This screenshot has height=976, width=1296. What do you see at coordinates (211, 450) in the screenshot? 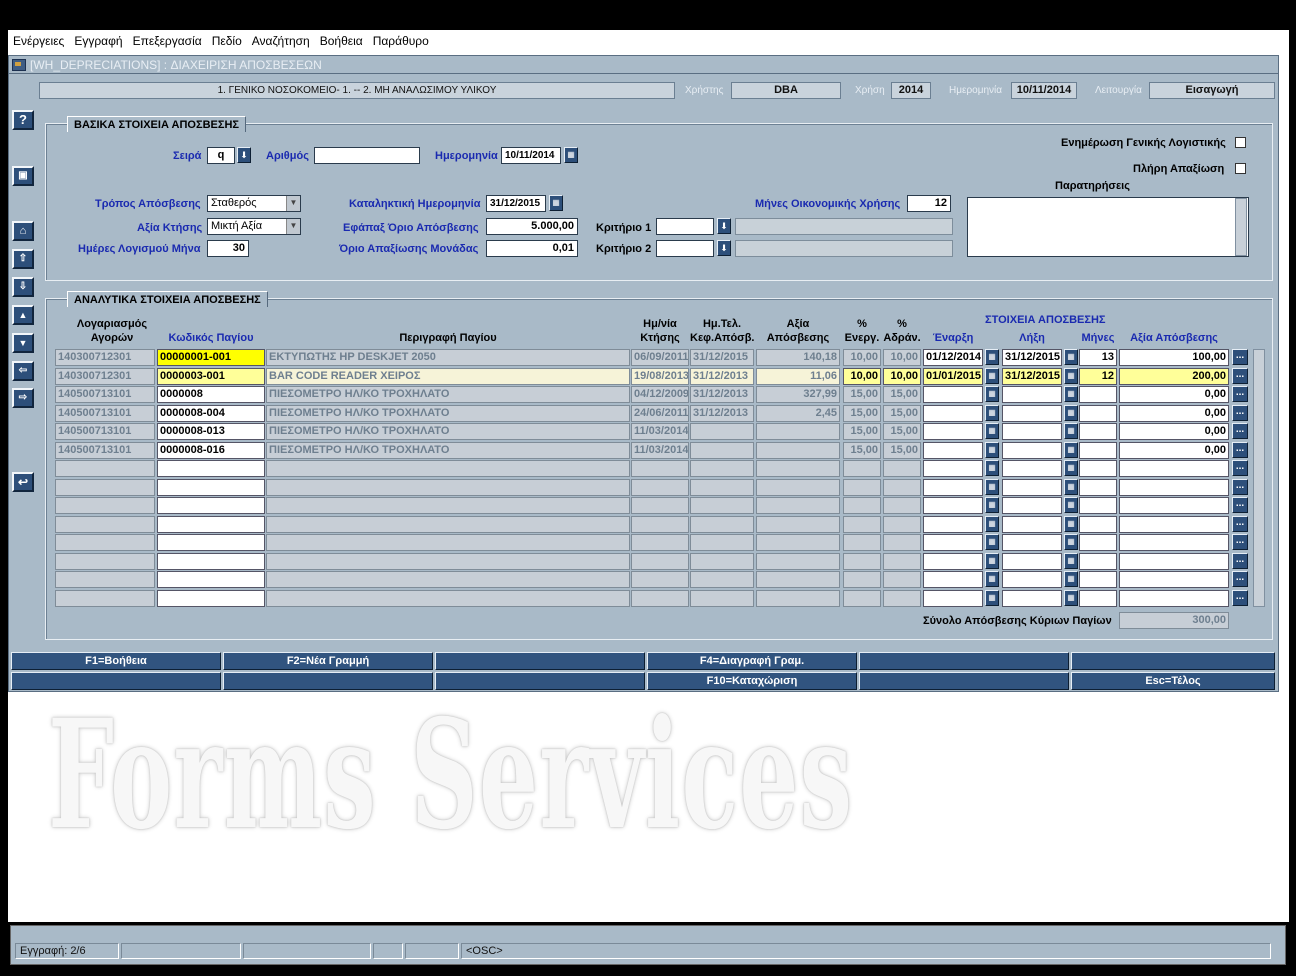
I see `code-cell: 0000008-016` at bounding box center [211, 450].